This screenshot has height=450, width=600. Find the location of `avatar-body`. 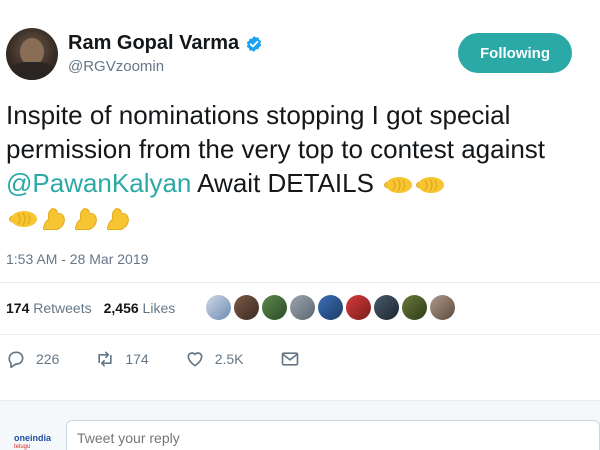

avatar-body is located at coordinates (32, 71).